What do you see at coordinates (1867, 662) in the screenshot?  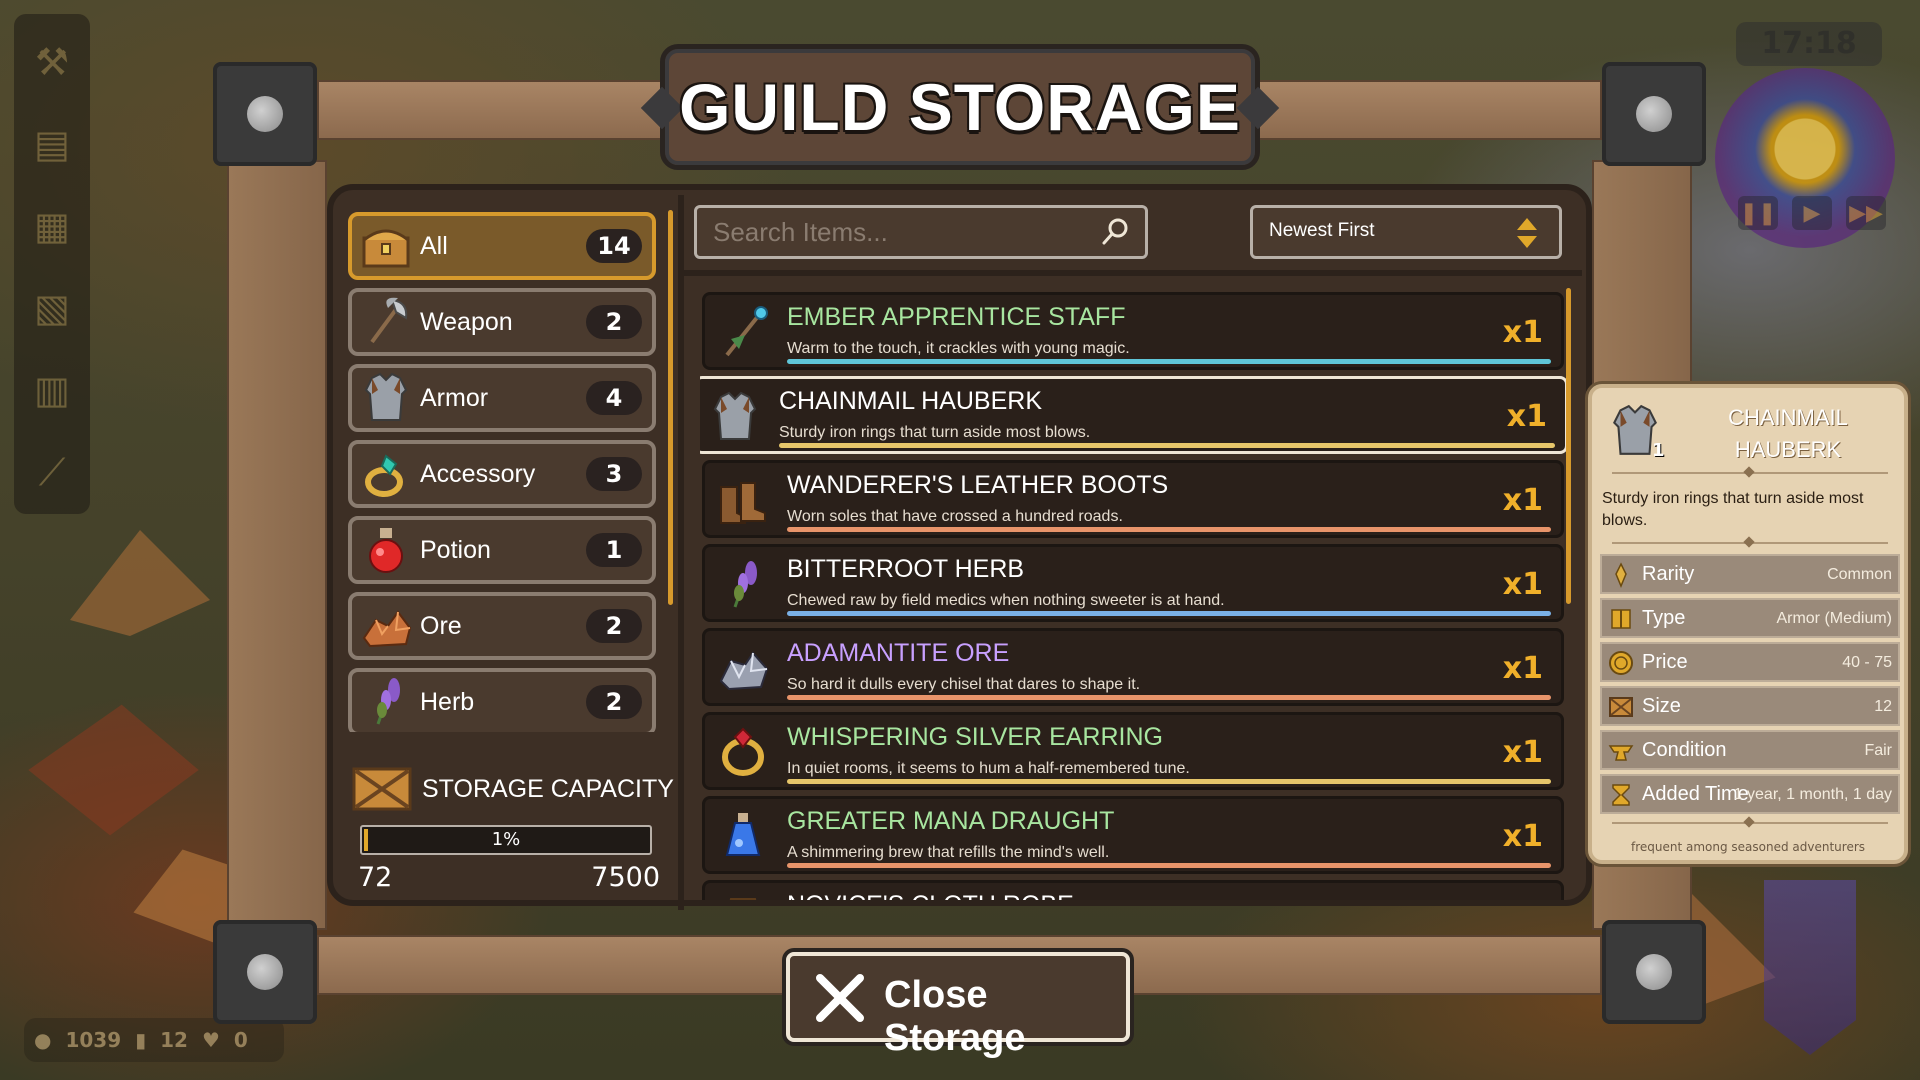 I see `stat-value: 40 - 75` at bounding box center [1867, 662].